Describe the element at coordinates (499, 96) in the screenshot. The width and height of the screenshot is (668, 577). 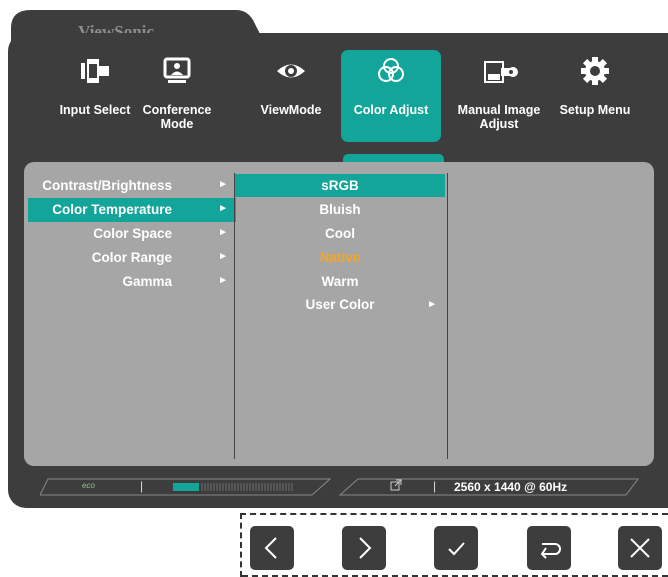
I see `tab-manual-image-adjust: Manual Image Adjust` at that location.